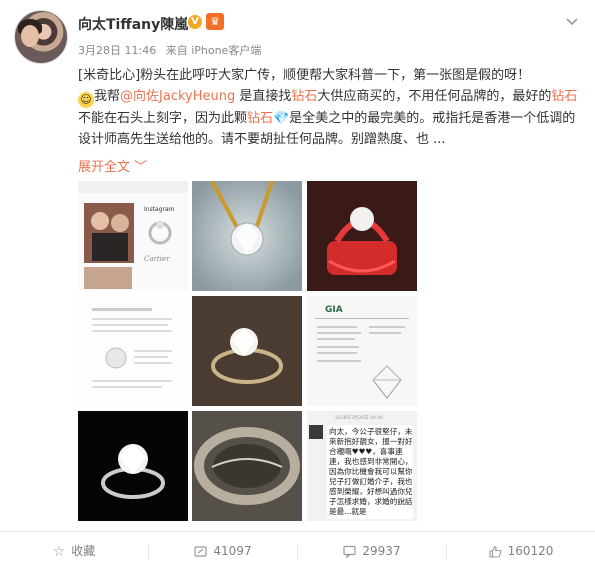 The image size is (595, 570). What do you see at coordinates (263, 96) in the screenshot?
I see `post-text-seg: 是直接找` at bounding box center [263, 96].